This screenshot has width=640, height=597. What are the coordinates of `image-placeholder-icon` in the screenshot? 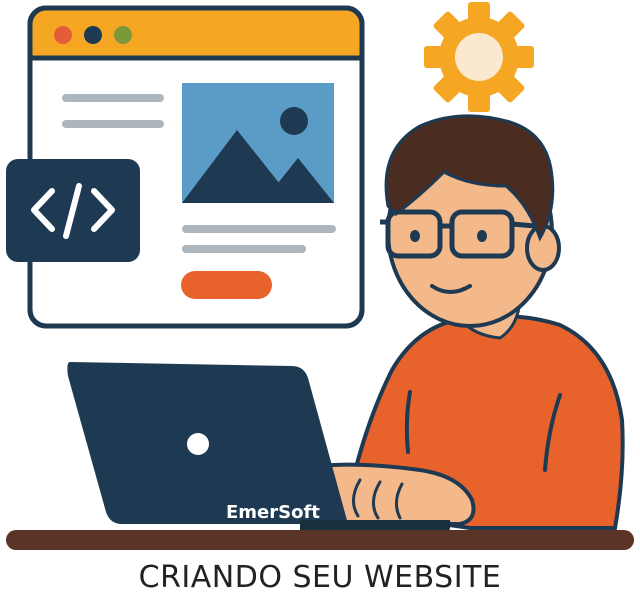 It's located at (258, 143).